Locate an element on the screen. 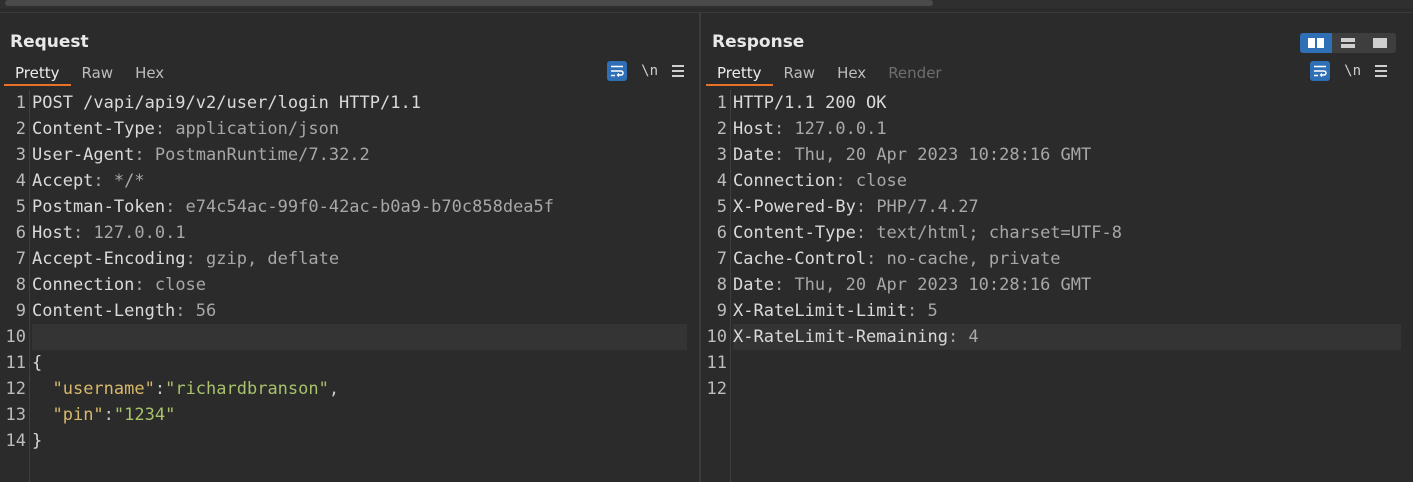  response-line: 6 Content-Type: text/html; charset=UTF-8 is located at coordinates (1057, 233).